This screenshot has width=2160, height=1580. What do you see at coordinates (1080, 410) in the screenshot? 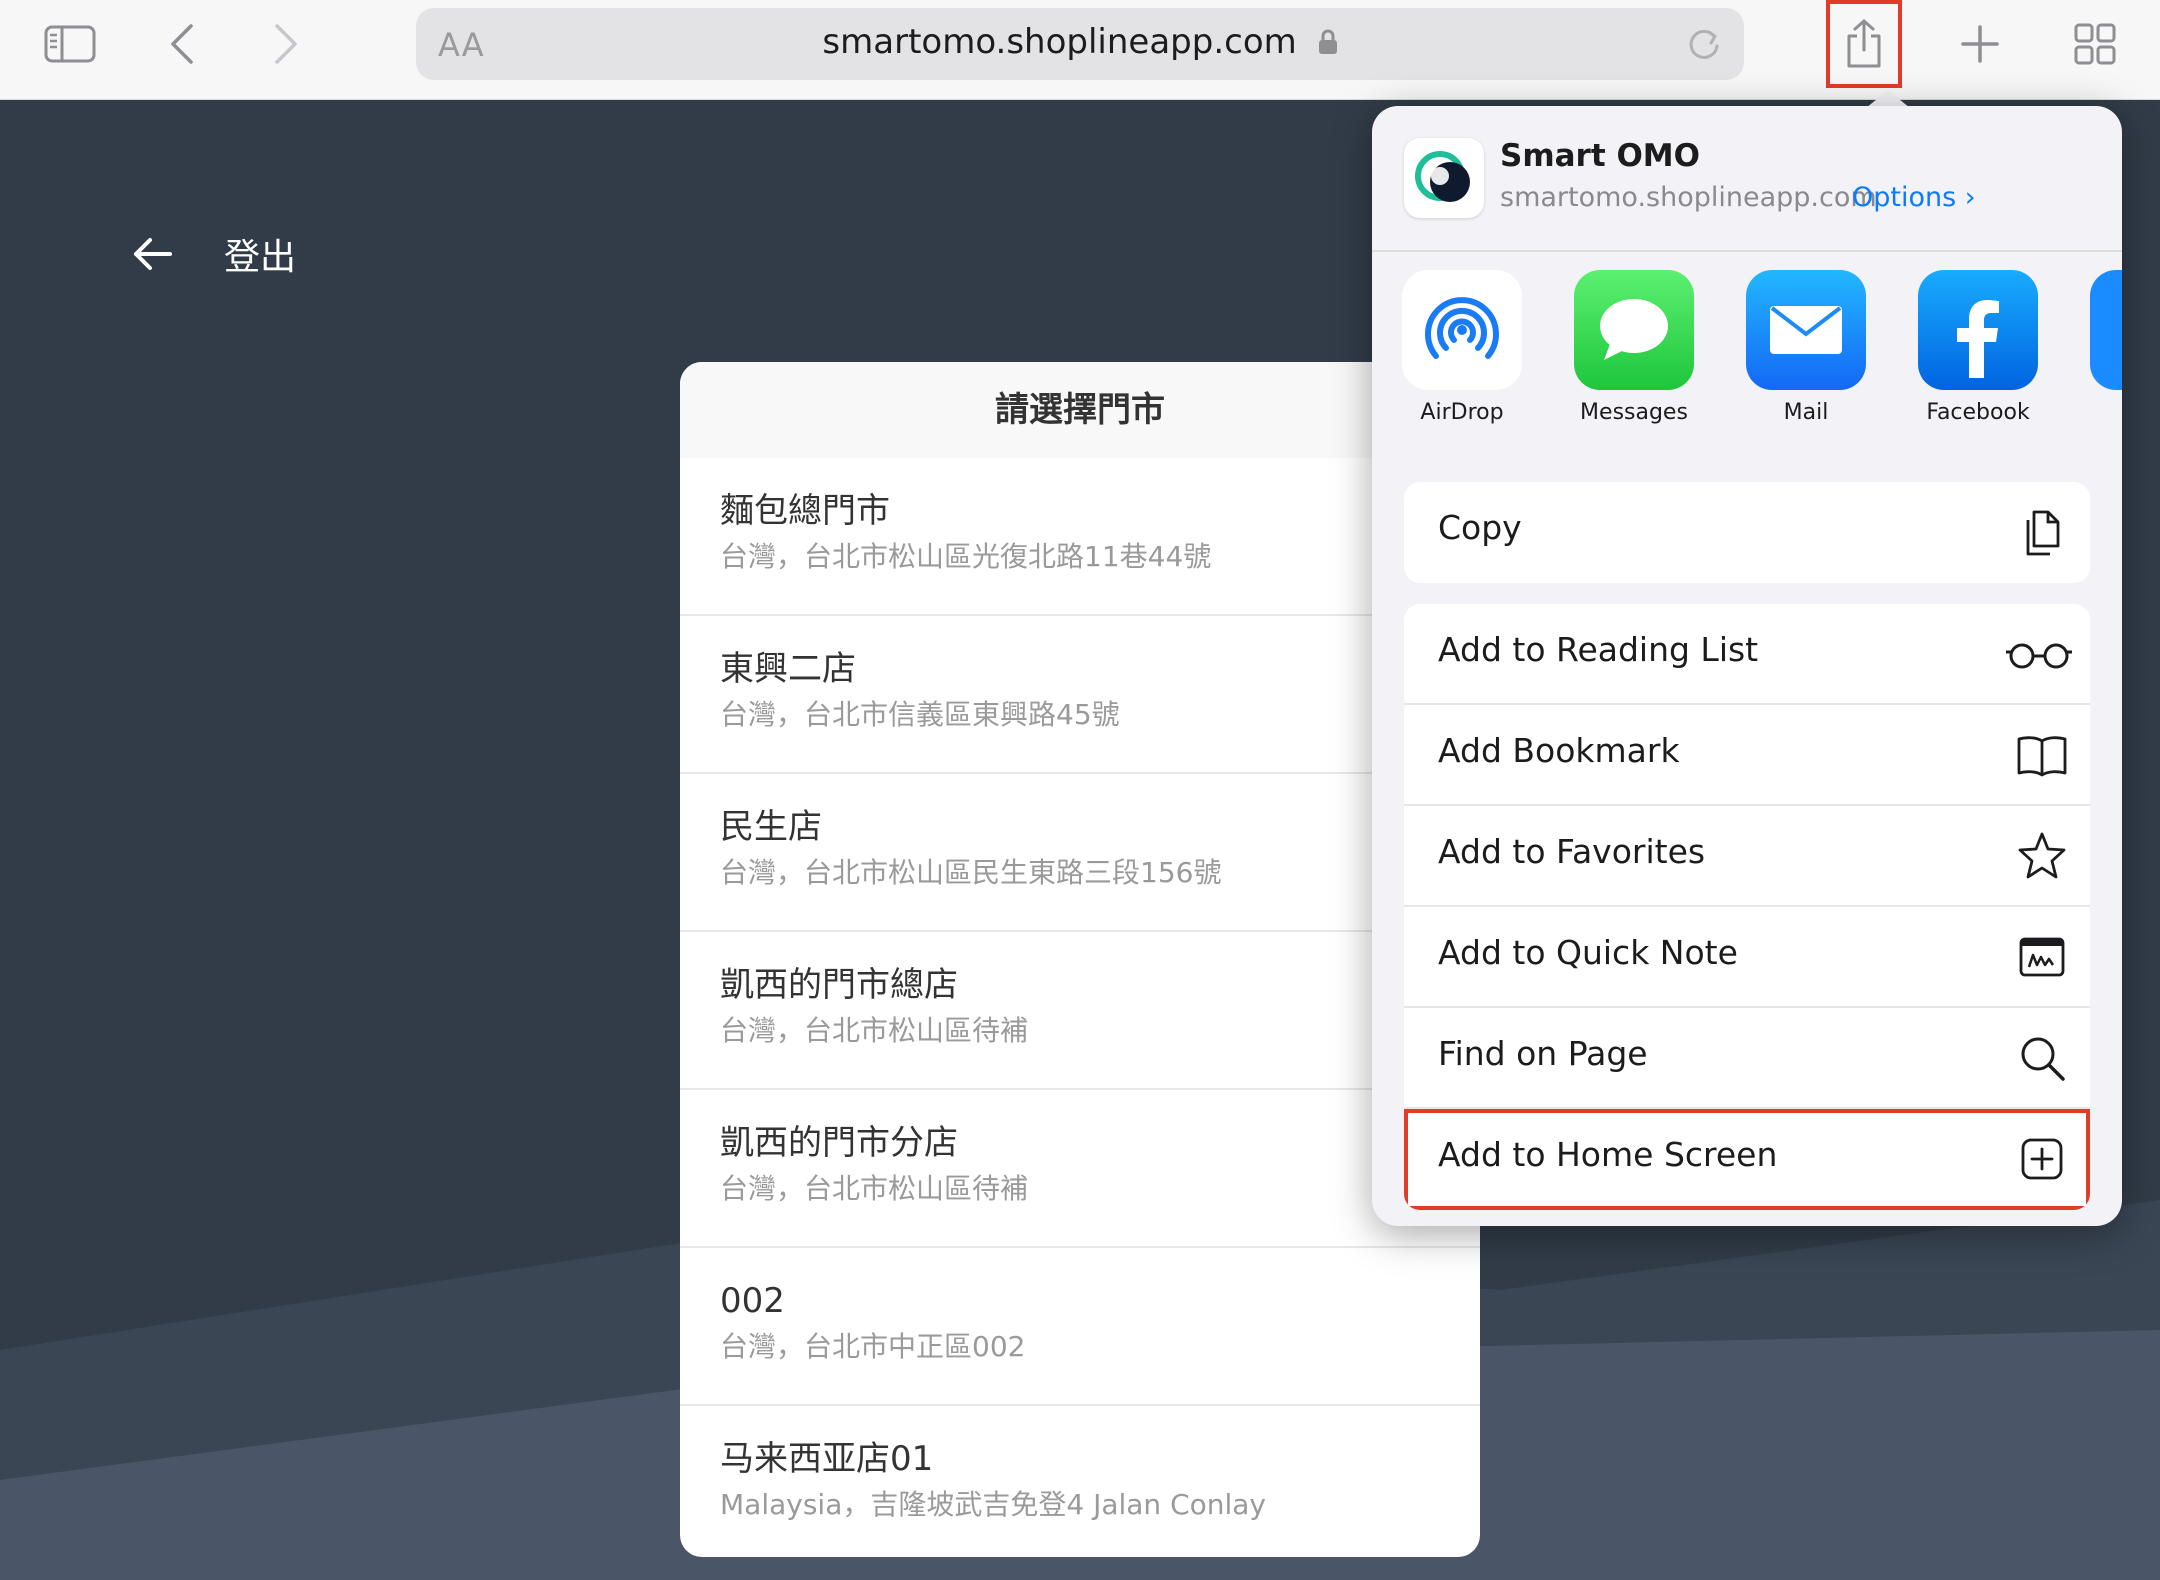
I see `store-picker-title: 請選擇門市` at bounding box center [1080, 410].